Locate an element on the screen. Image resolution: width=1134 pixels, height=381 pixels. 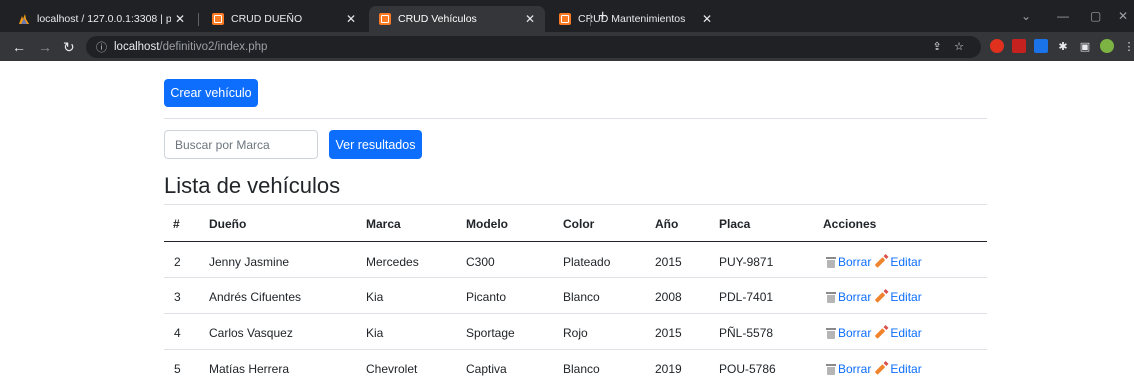
url-path: /definitivo2/index.php is located at coordinates (213, 47).